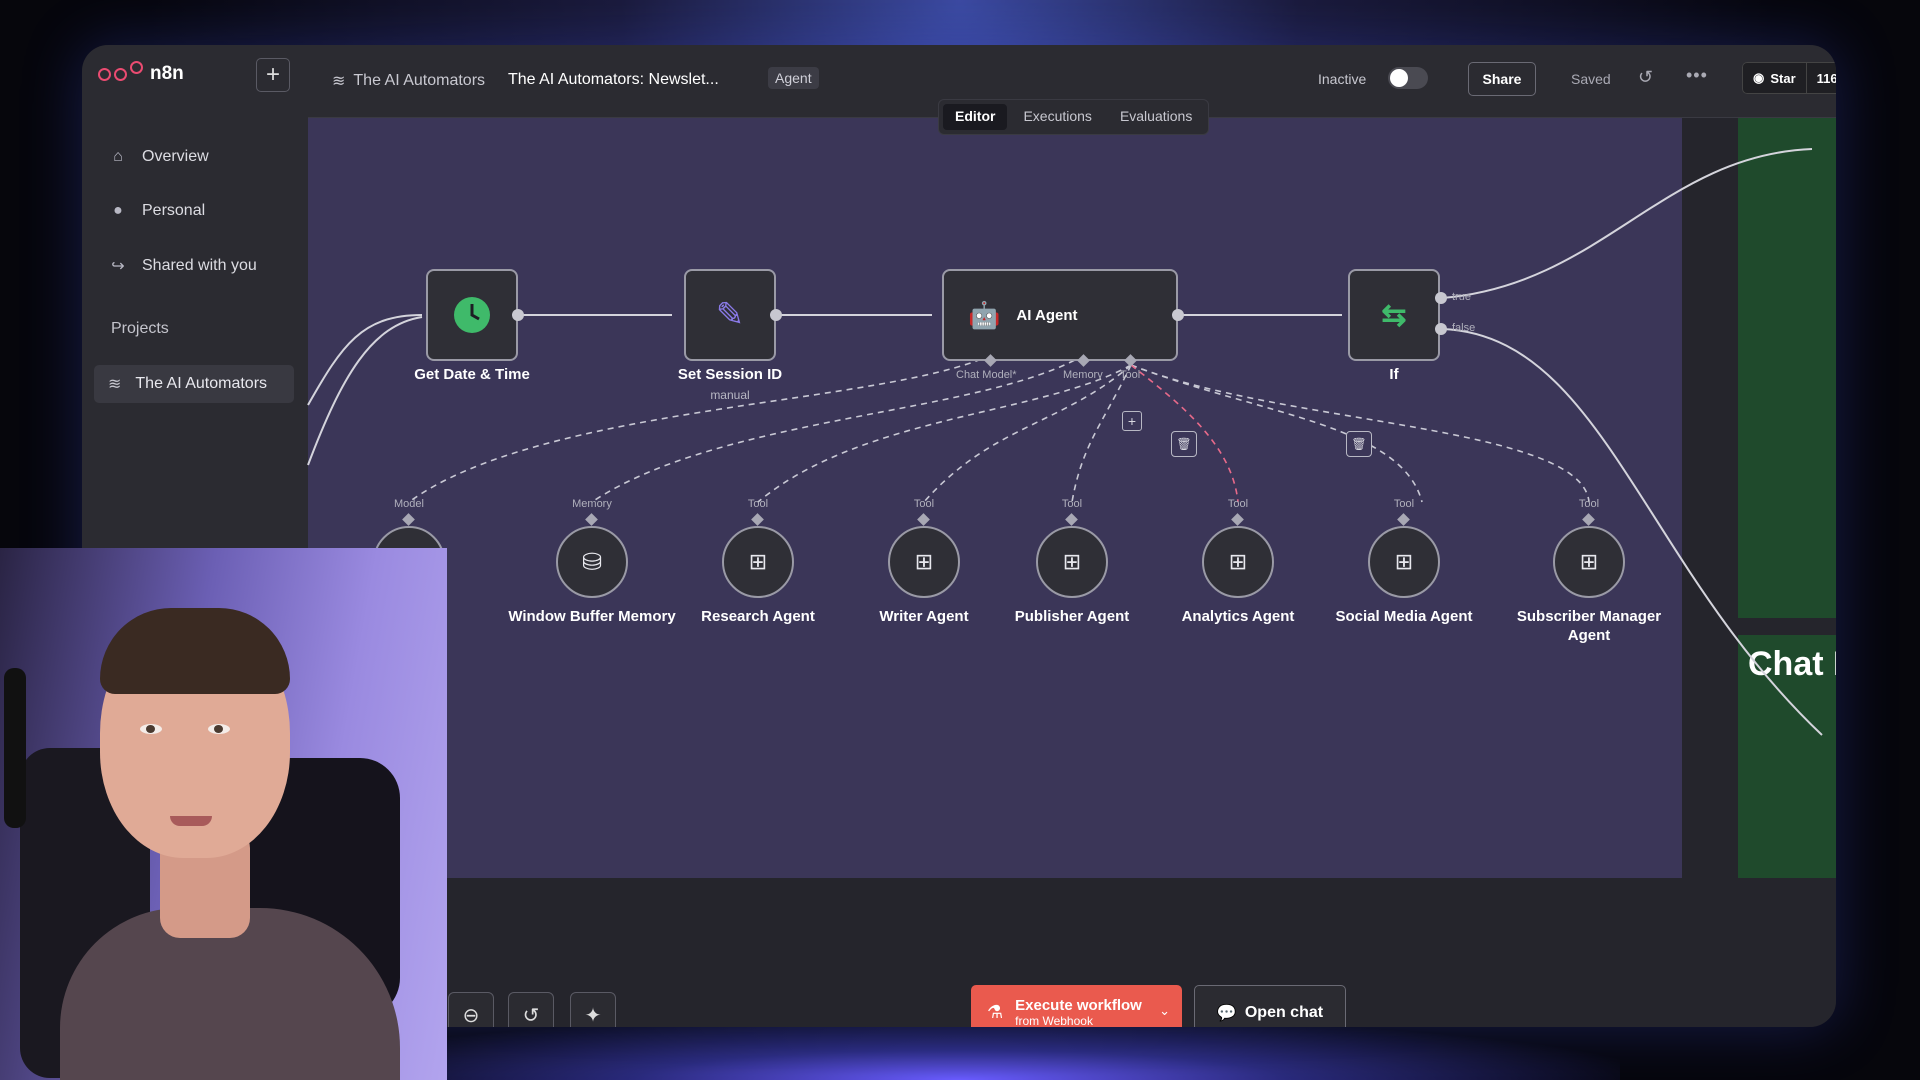  Describe the element at coordinates (1156, 117) in the screenshot. I see `tab-evaluations: Evaluations` at that location.